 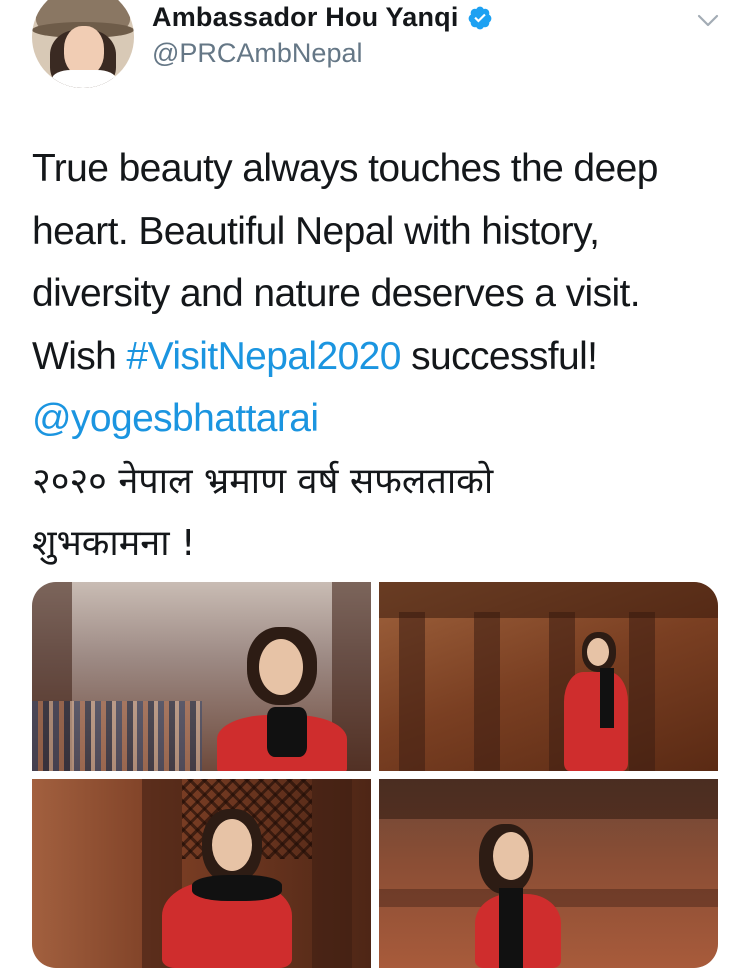 I want to click on tweet-text-segment: Wish, so click(x=79, y=356).